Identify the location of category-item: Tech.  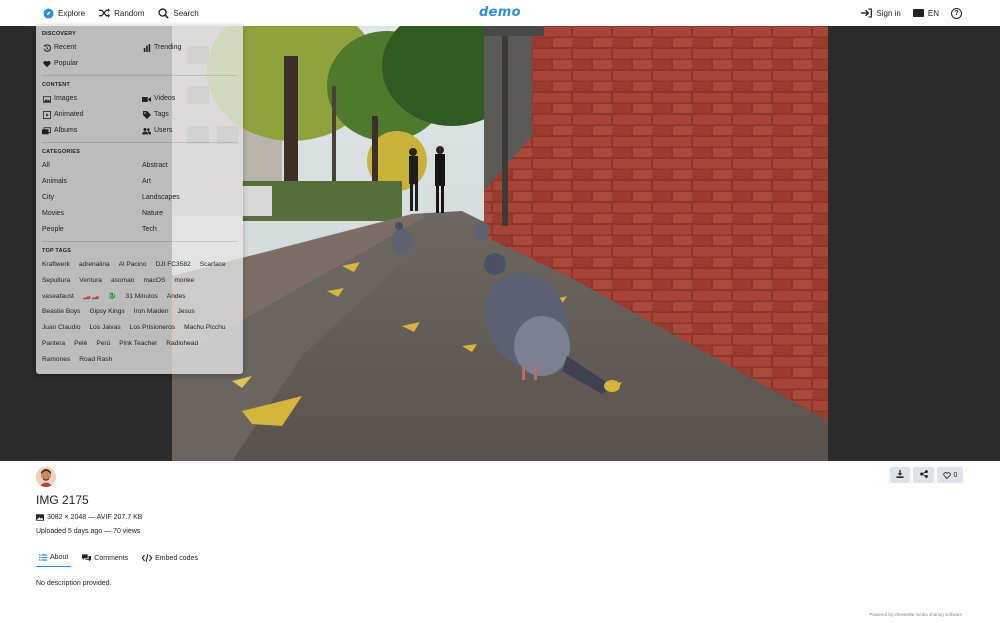
(192, 230).